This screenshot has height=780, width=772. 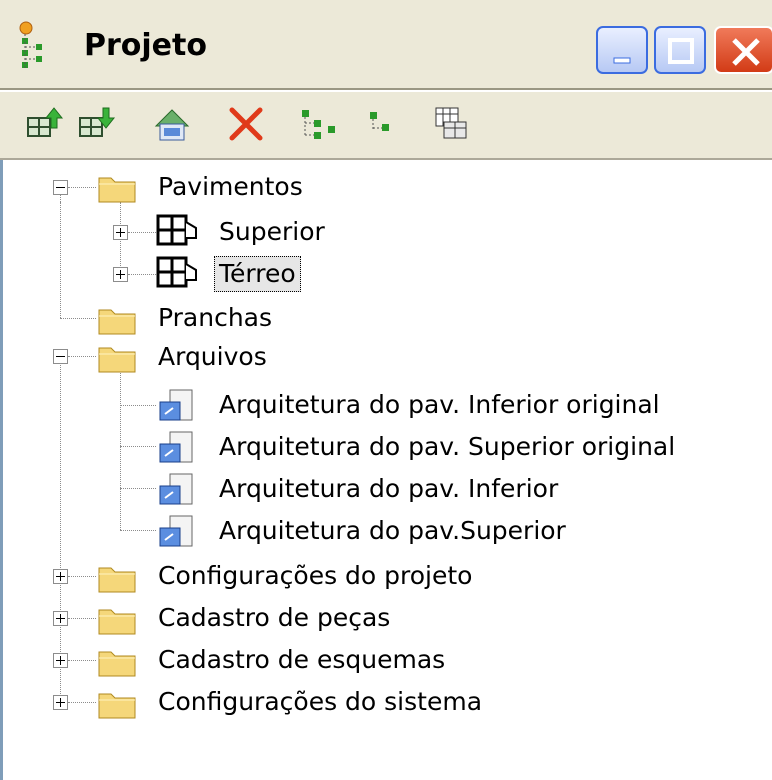 I want to click on expand-tree-button, so click(x=318, y=124).